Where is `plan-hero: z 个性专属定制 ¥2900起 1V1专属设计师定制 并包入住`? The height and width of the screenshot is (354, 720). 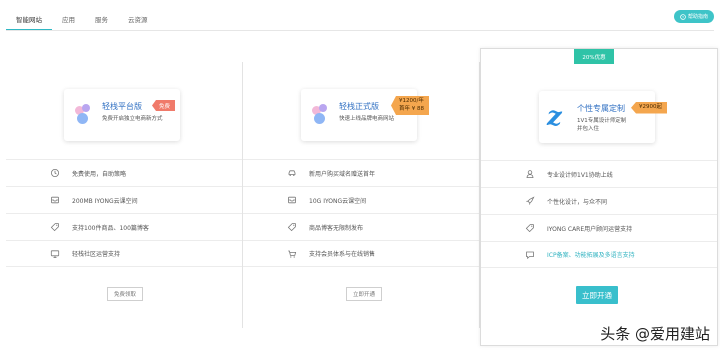
plan-hero: z 个性专属定制 ¥2900起 1V1专属设计师定制 并包入住 is located at coordinates (603, 117).